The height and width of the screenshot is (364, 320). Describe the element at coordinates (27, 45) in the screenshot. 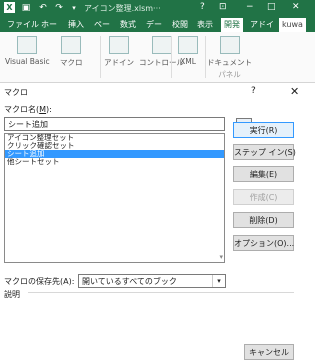

I see `visual-basic-icon` at that location.